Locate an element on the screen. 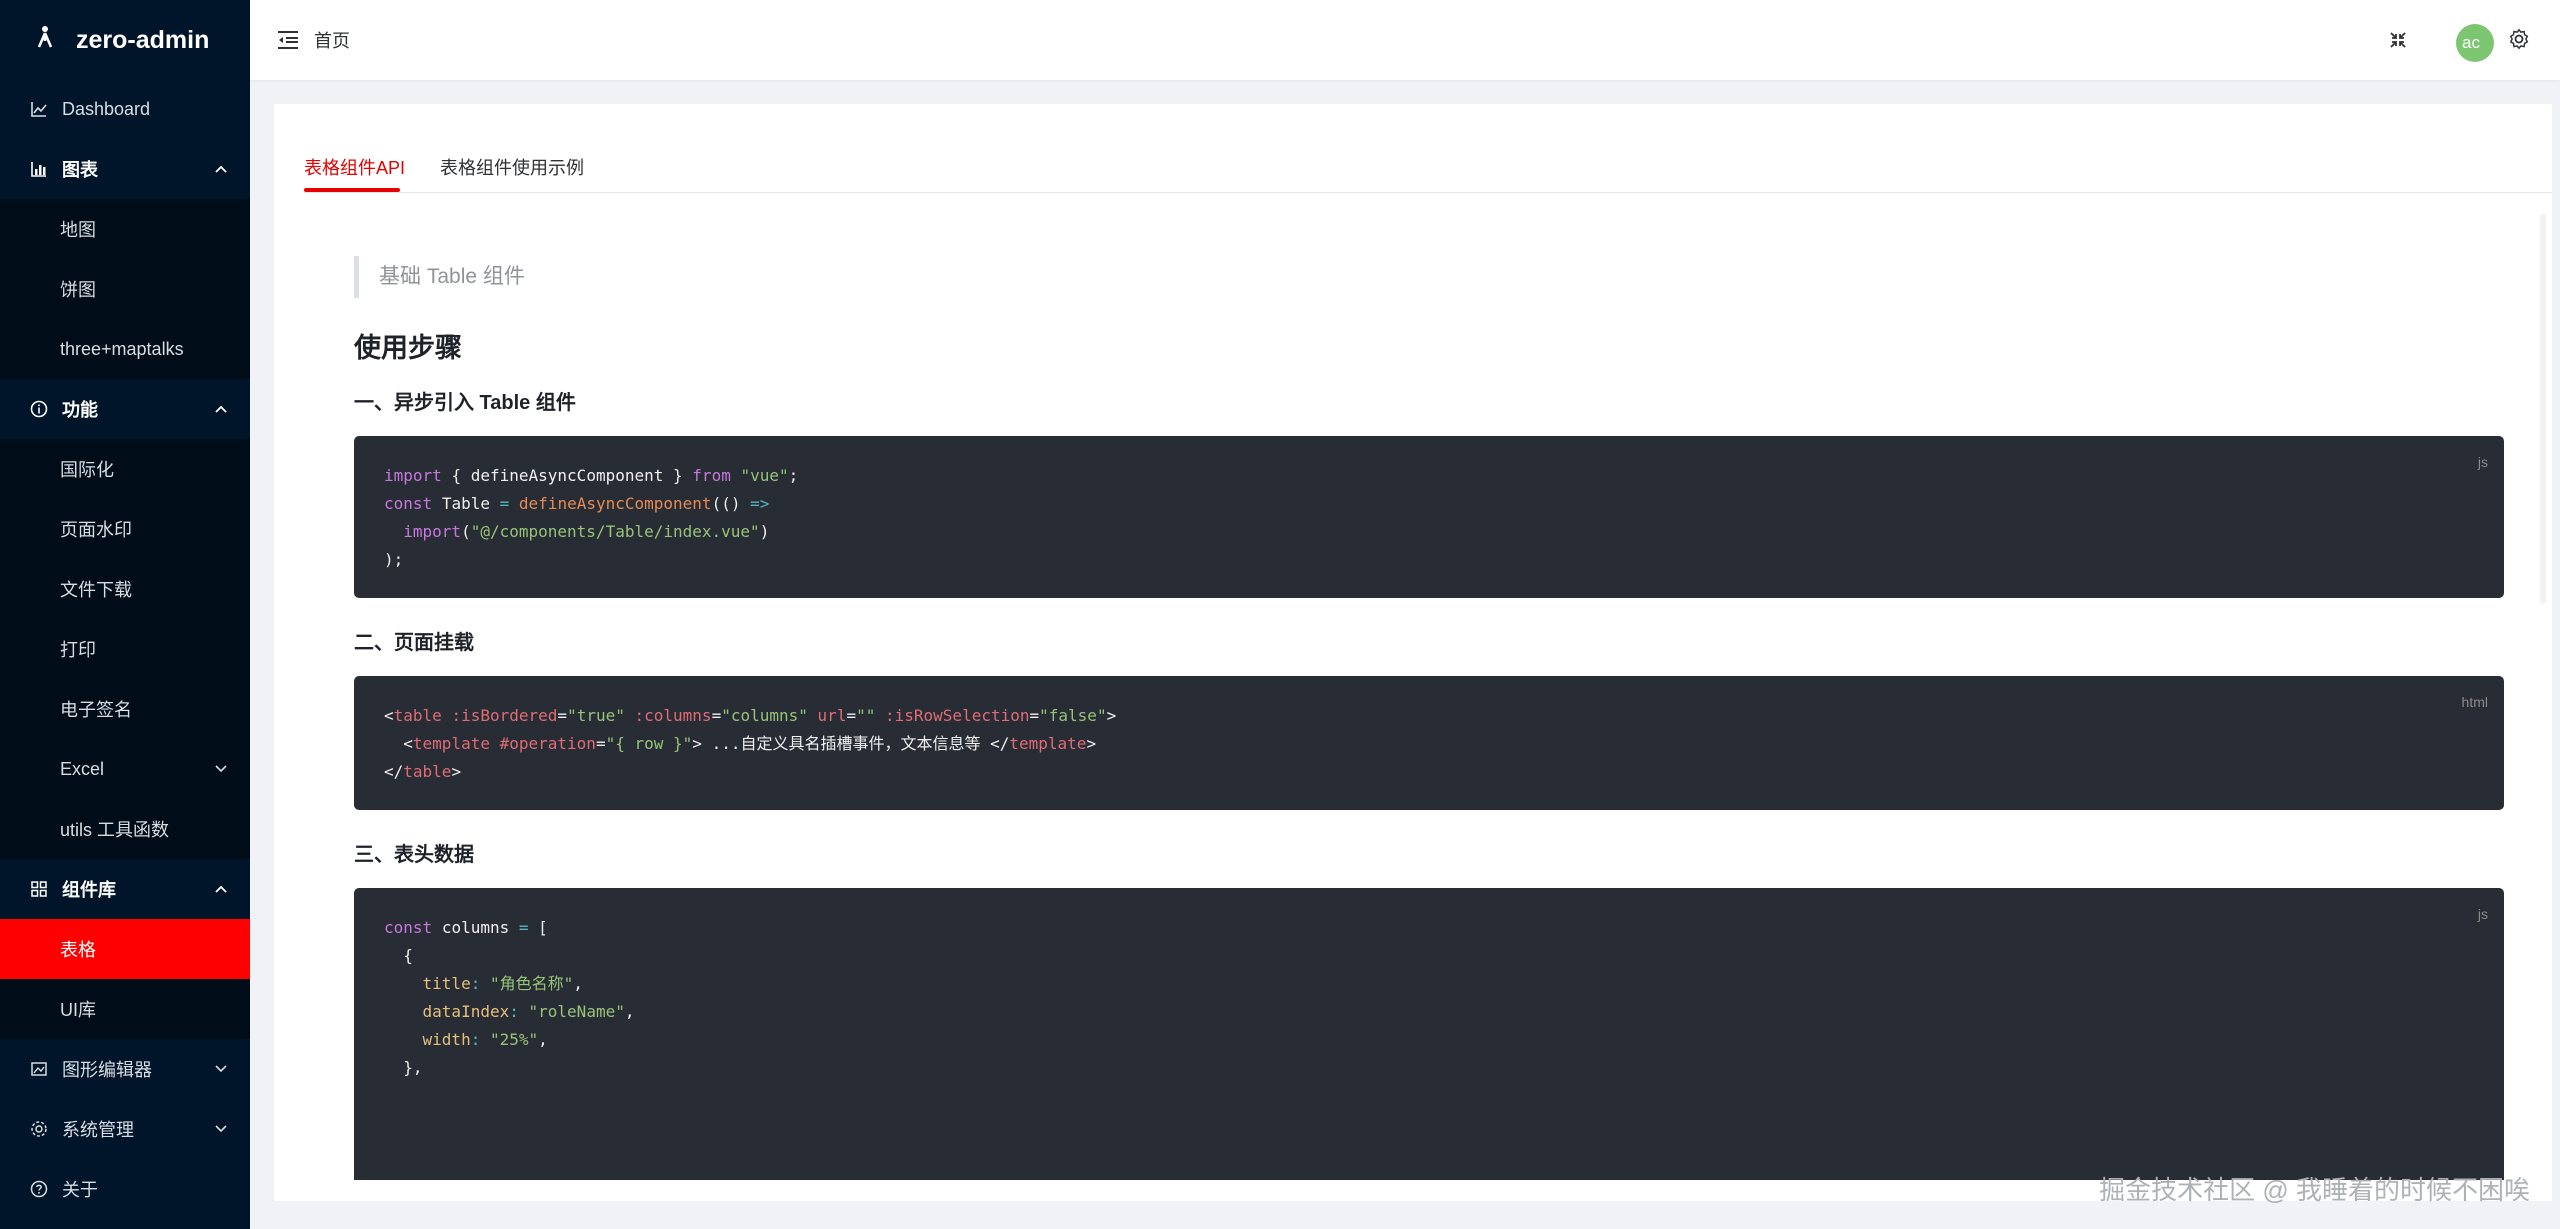 The height and width of the screenshot is (1229, 2560). question-circle-icon is located at coordinates (39, 1189).